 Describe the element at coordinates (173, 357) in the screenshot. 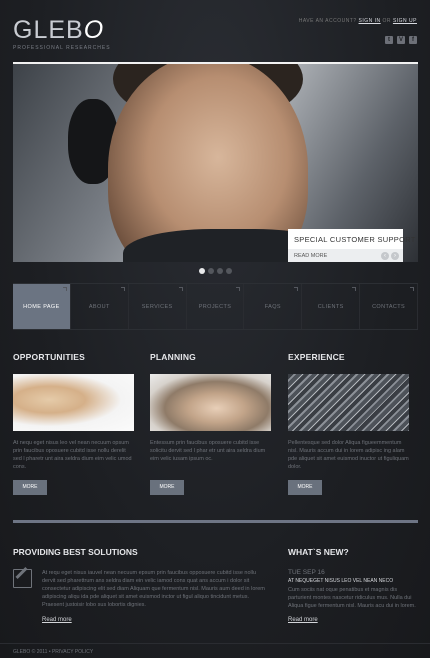

I see `feature-title: PLANNING` at that location.